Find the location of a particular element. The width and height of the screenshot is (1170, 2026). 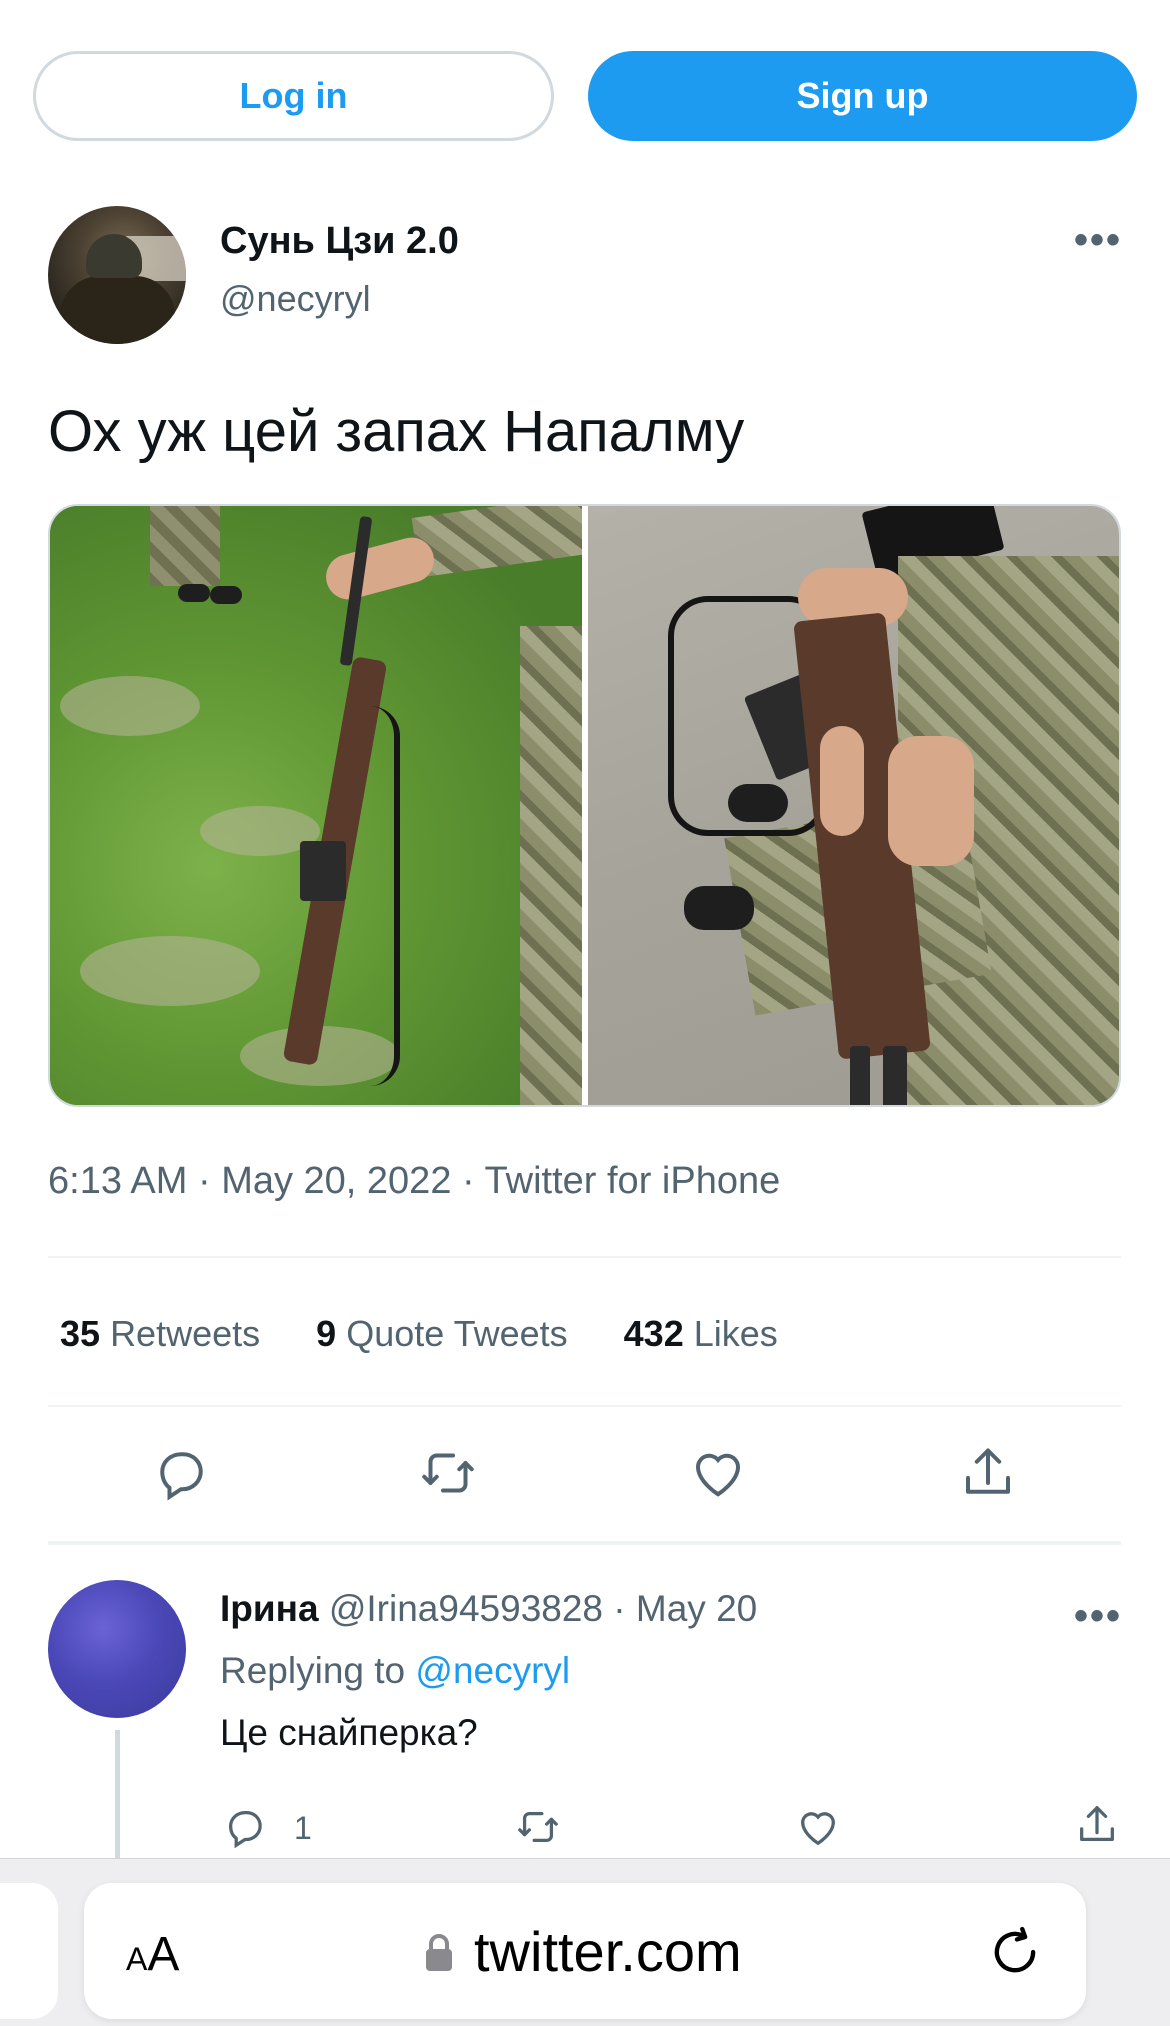

signup-button: Sign up is located at coordinates (862, 96).